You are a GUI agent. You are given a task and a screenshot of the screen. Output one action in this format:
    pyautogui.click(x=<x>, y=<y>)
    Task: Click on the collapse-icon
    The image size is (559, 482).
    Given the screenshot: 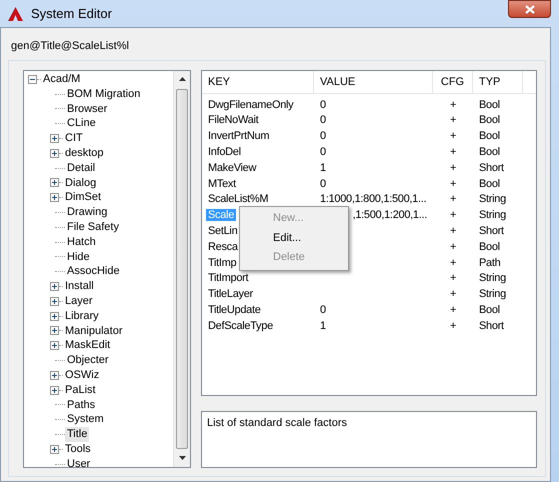 What is the action you would take?
    pyautogui.click(x=32, y=79)
    